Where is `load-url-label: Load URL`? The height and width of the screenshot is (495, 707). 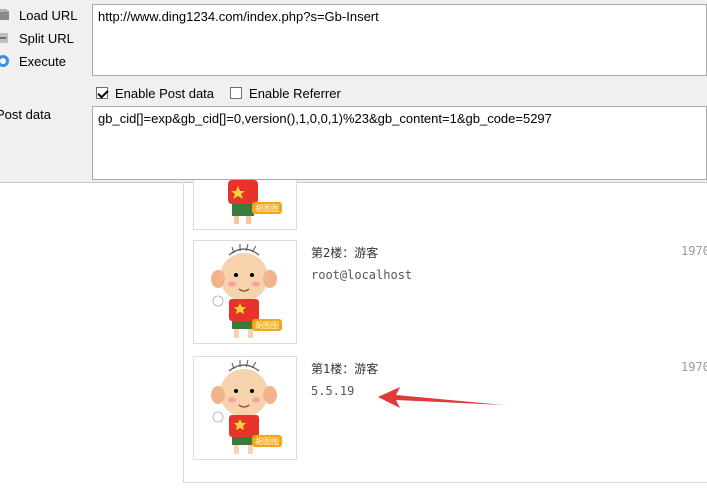 load-url-label: Load URL is located at coordinates (48, 15).